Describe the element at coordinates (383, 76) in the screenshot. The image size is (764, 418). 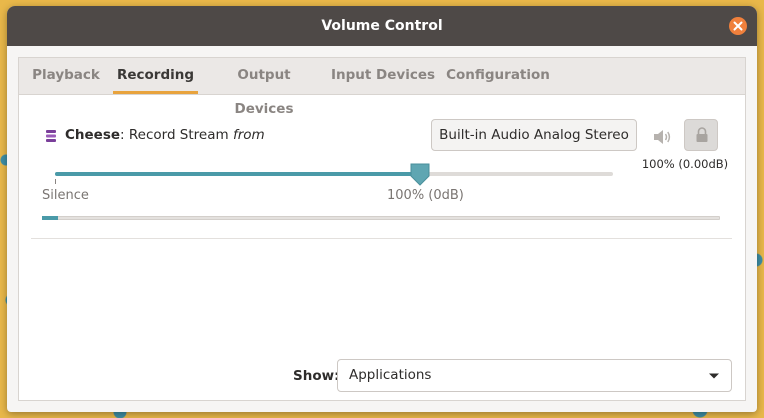
I see `tab-input-devices: Input Devices` at that location.